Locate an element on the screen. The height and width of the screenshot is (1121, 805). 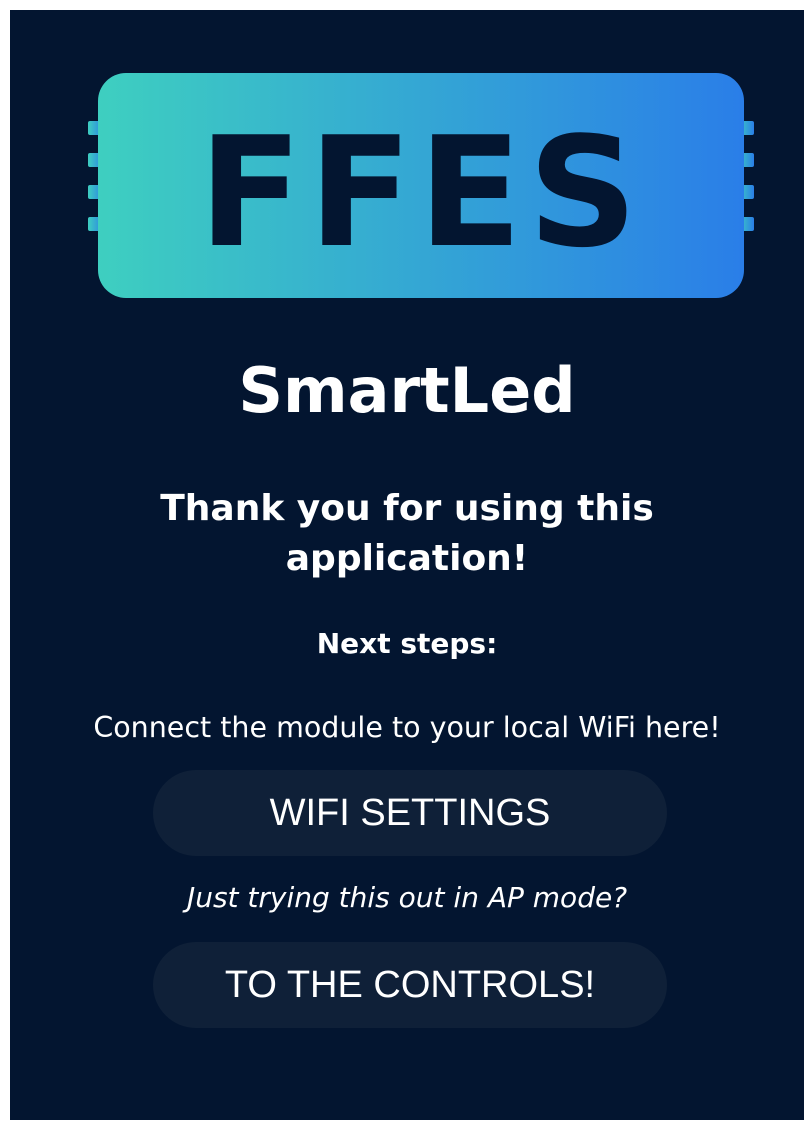
ap-mode-question: Just trying this out in AP mode? is located at coordinates (407, 897).